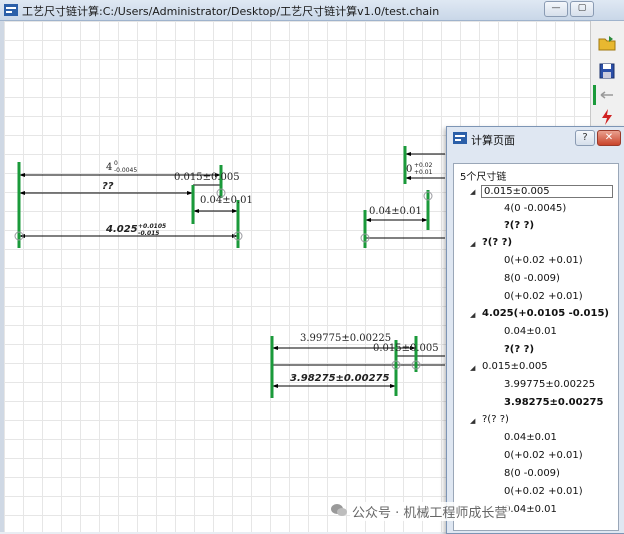 Image resolution: width=624 pixels, height=534 pixels. Describe the element at coordinates (607, 95) in the screenshot. I see `arrow-left-icon` at that location.